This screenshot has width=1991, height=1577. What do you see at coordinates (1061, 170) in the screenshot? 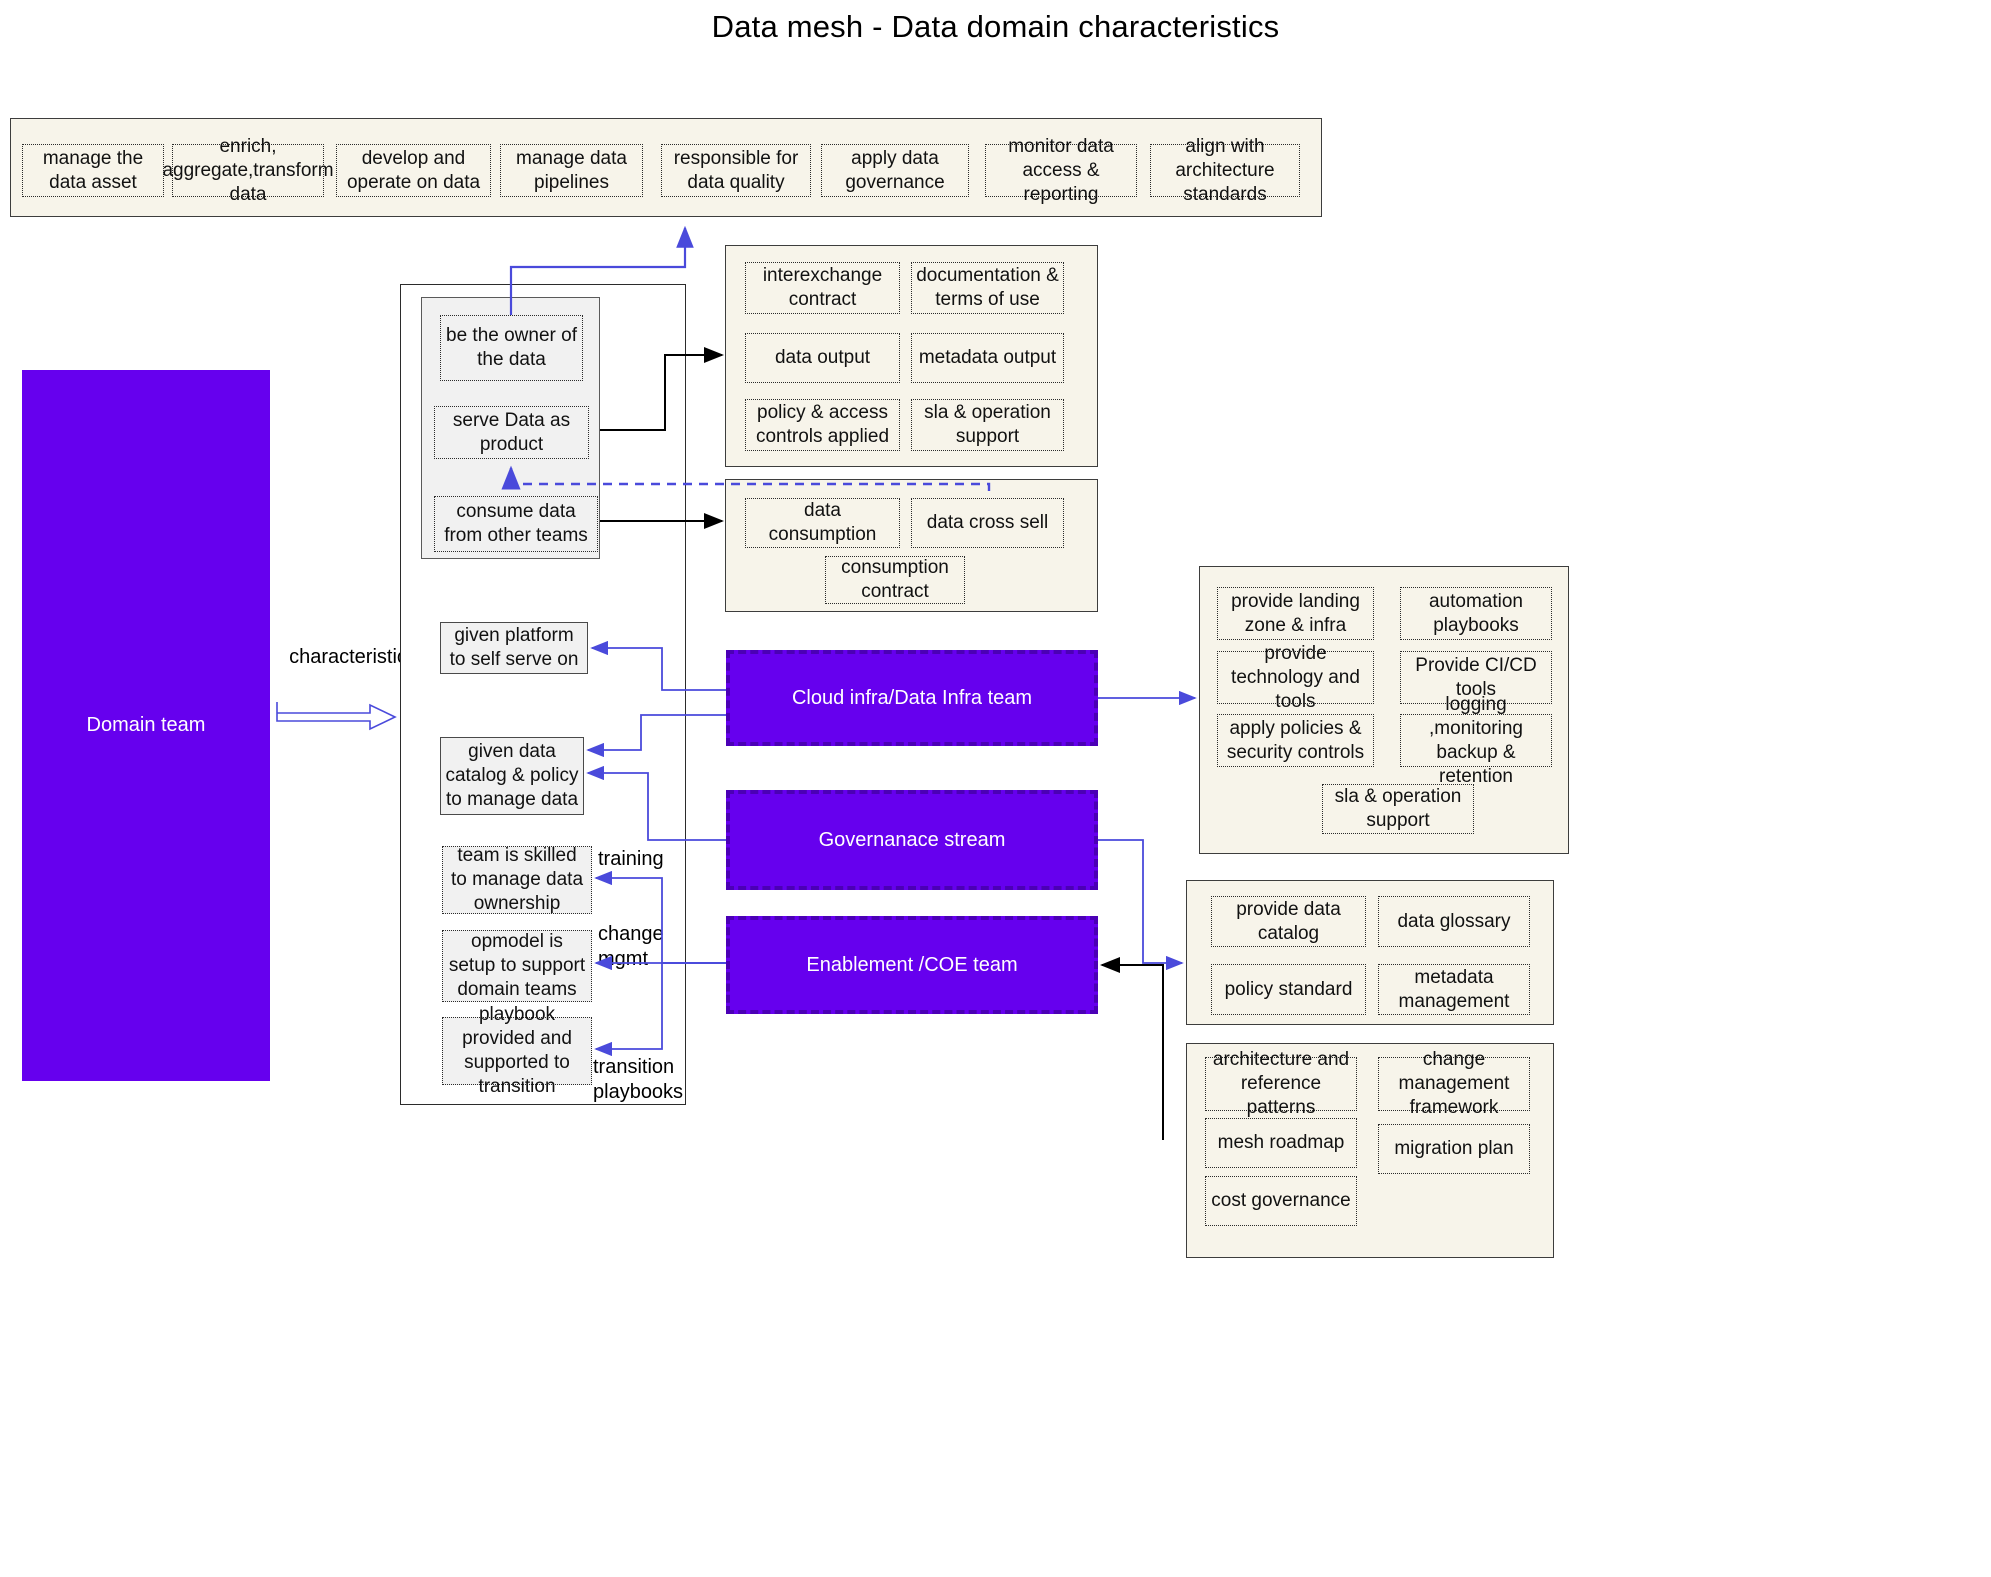
I see `responsibility-item: monitor data access & reporting` at bounding box center [1061, 170].